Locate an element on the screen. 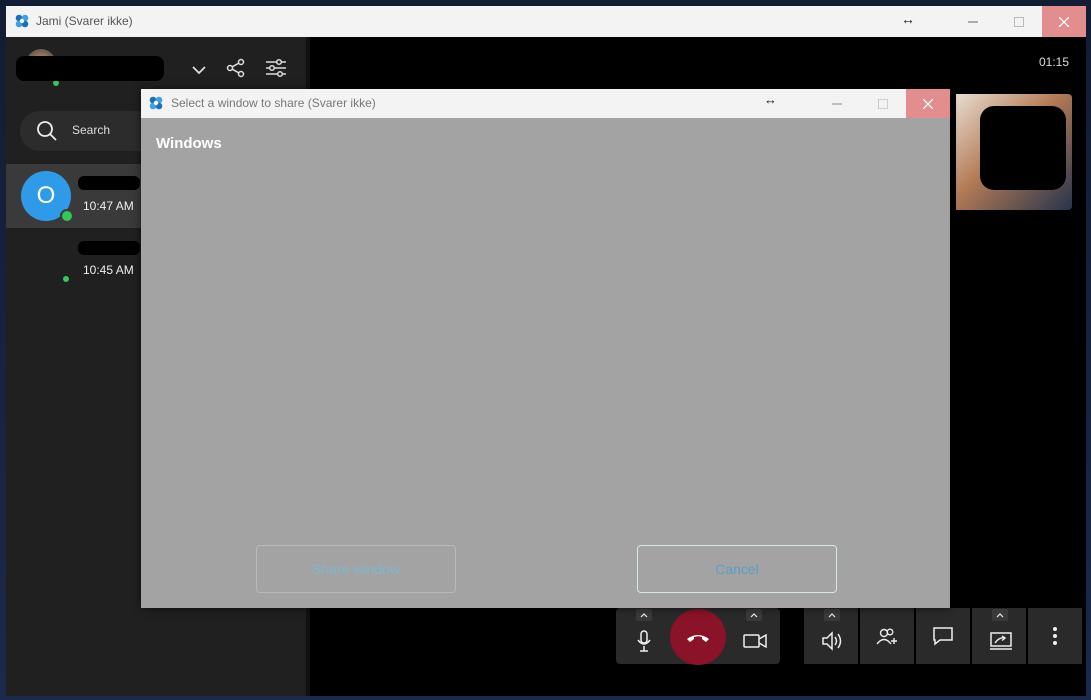 The image size is (1091, 700). call-timer: 01:15 is located at coordinates (1054, 62).